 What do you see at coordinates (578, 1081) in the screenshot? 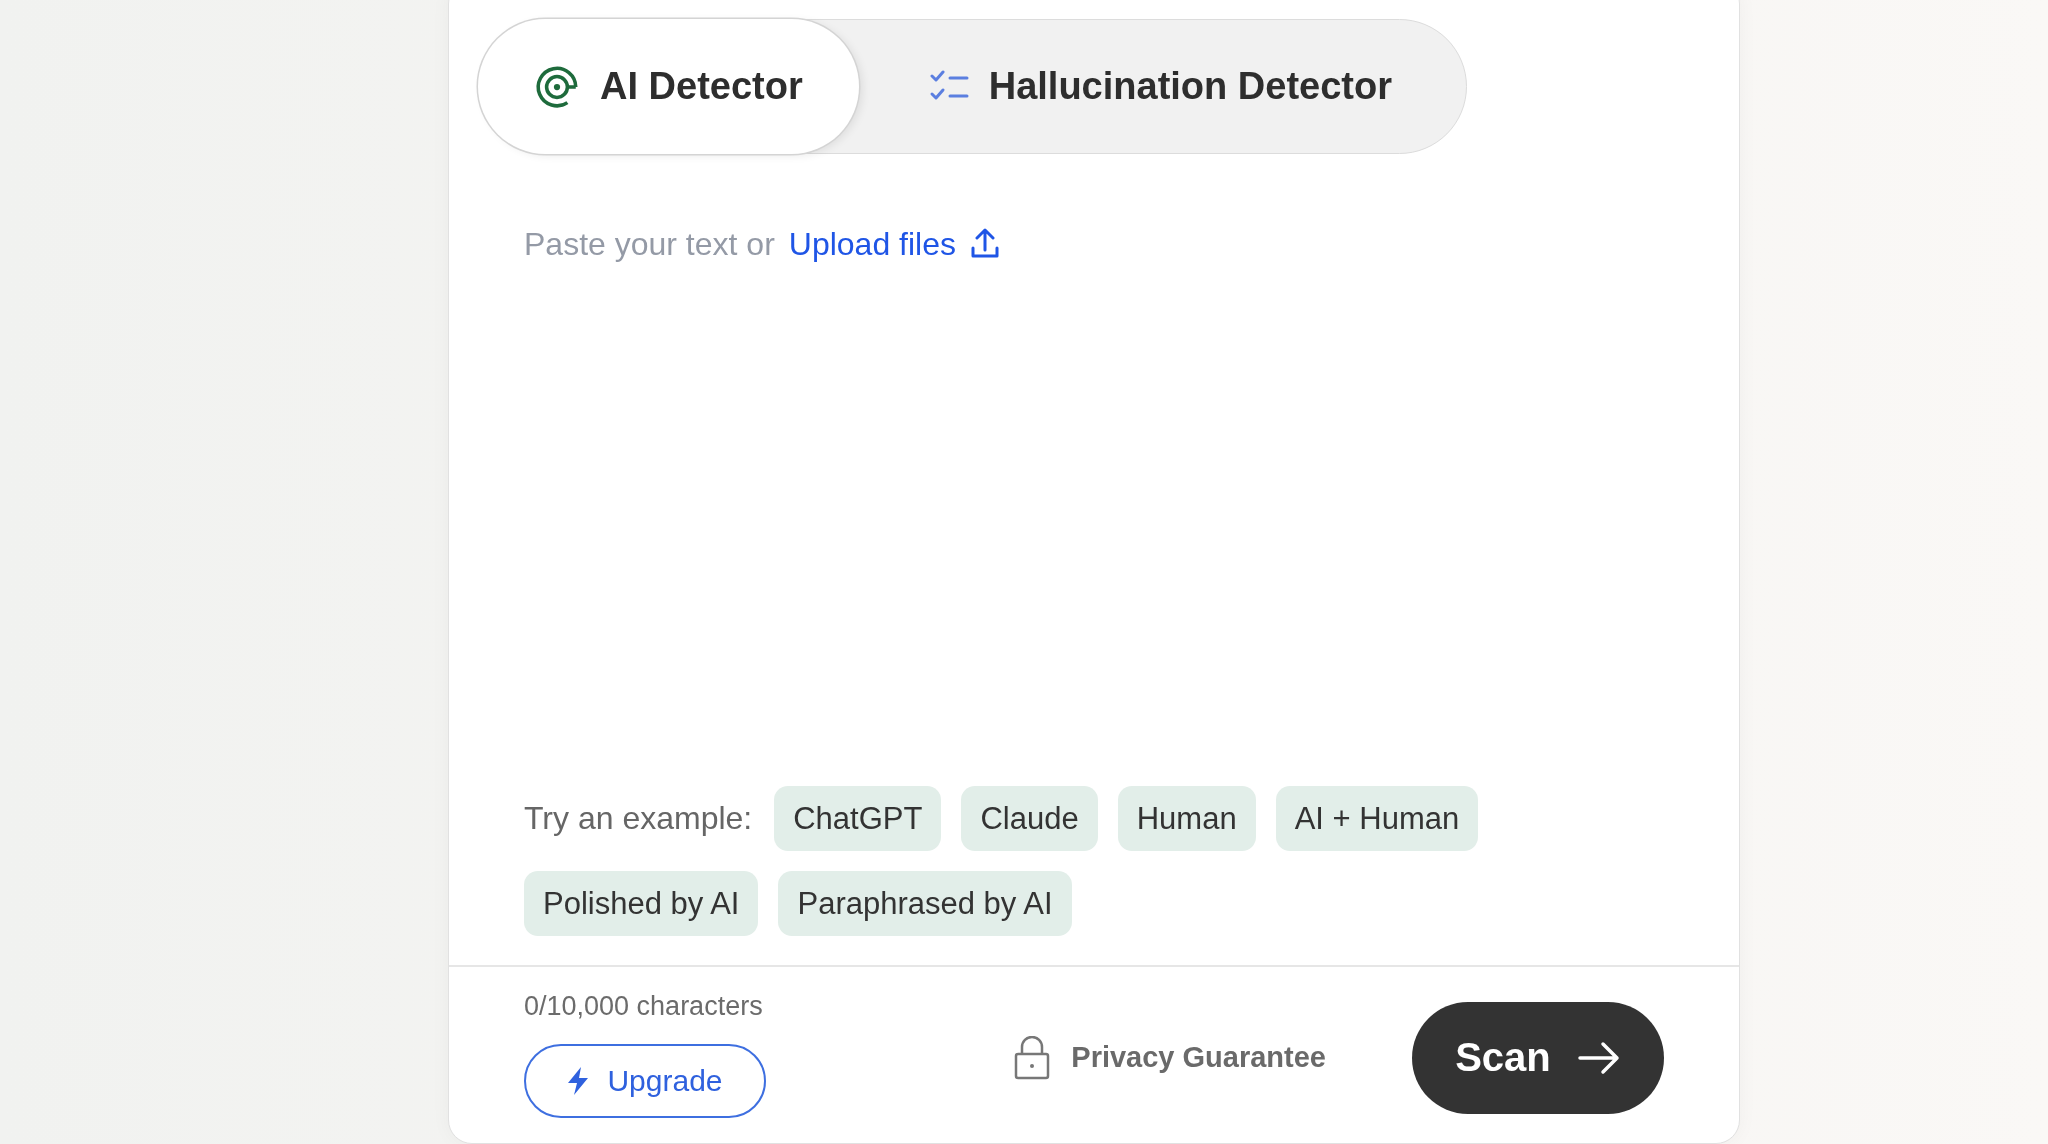
I see `lightning-icon` at bounding box center [578, 1081].